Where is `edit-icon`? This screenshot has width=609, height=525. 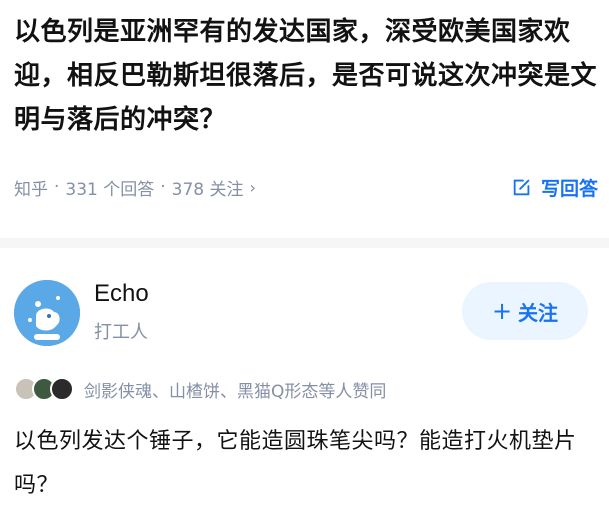
edit-icon is located at coordinates (521, 187).